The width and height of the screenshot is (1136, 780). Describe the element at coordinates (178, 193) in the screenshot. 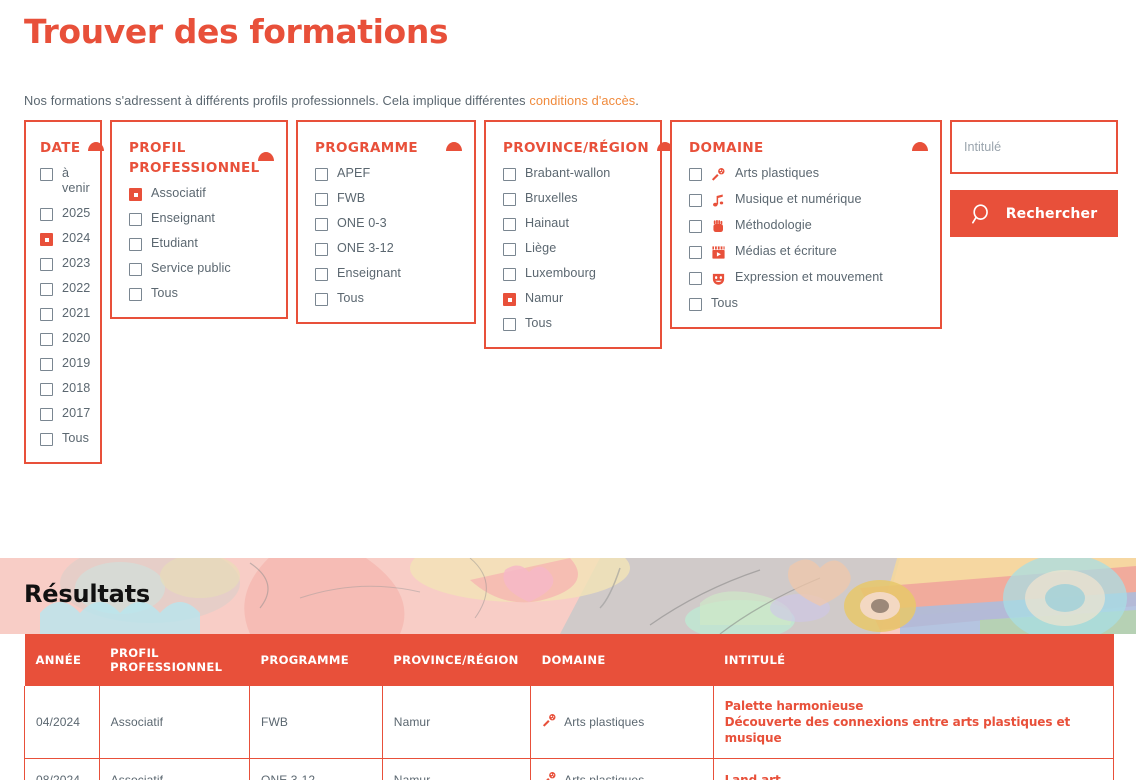

I see `filter-option-label: Associatif` at that location.